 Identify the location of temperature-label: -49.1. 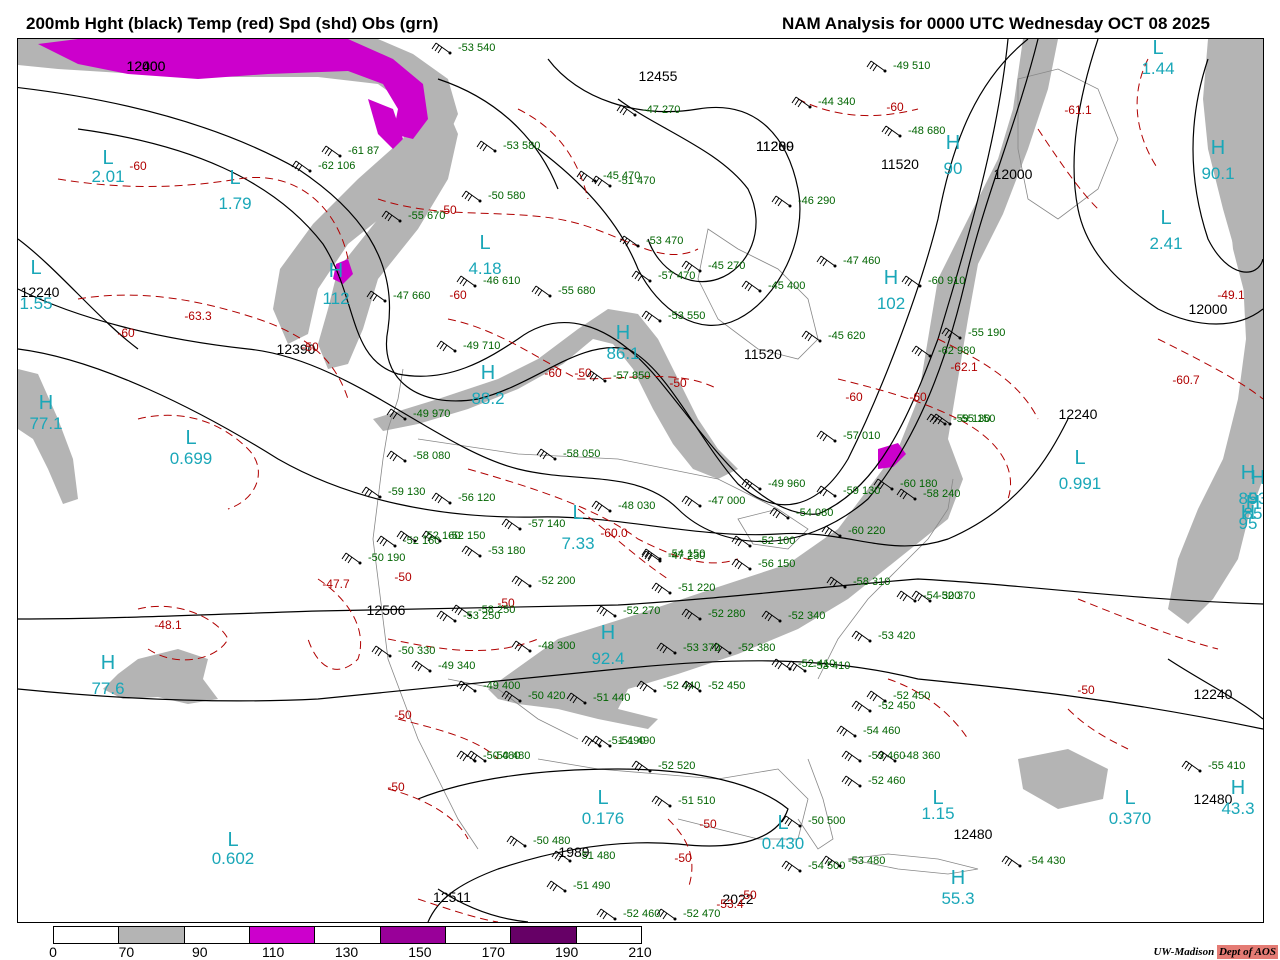
(1231, 295).